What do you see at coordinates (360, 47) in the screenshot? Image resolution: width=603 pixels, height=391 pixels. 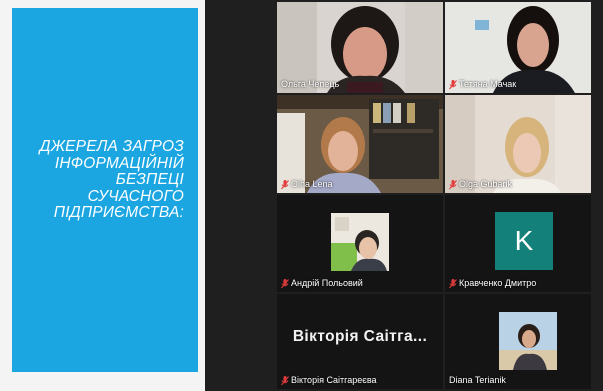 I see `participant-tile: Ольга Чепець` at bounding box center [360, 47].